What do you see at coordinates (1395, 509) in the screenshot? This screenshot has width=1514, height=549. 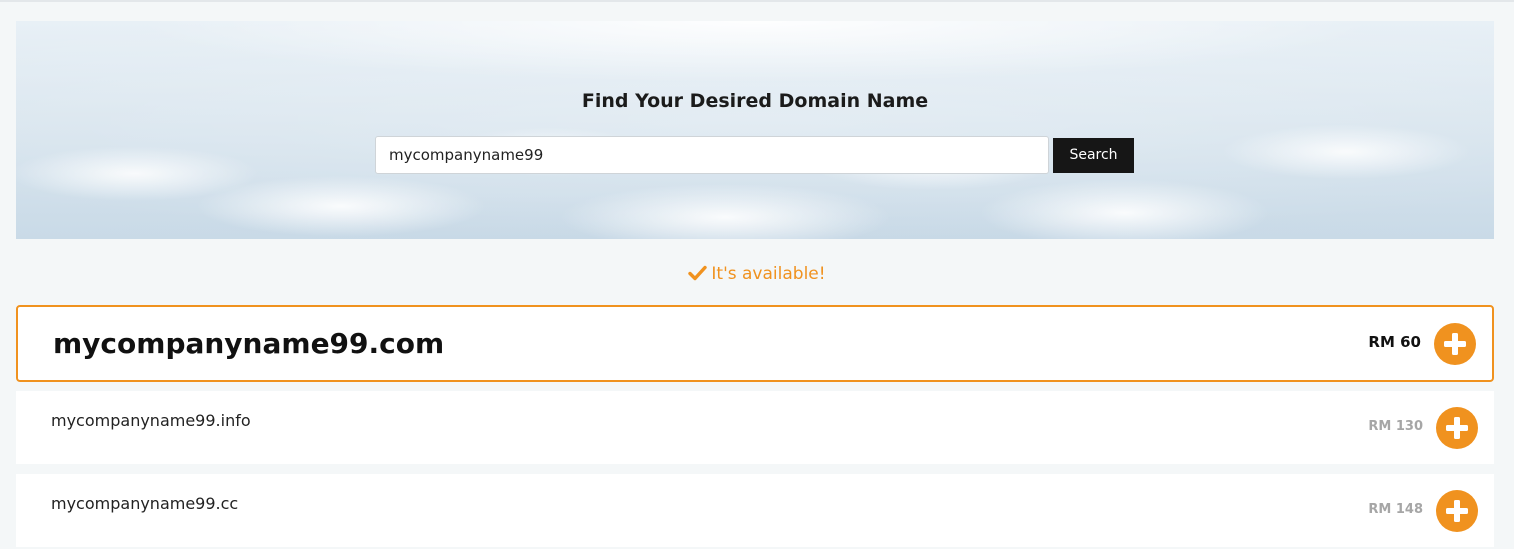 I see `domain-price: RM 148` at bounding box center [1395, 509].